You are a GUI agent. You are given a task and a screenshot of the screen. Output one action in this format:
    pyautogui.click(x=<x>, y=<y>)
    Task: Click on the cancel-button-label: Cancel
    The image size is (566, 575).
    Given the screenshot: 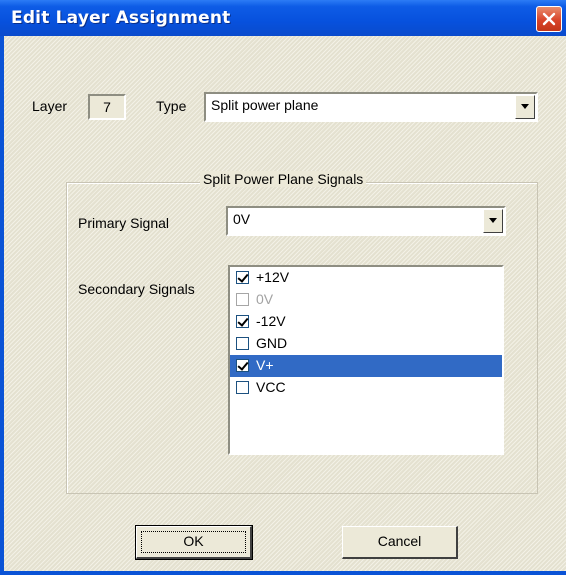 What is the action you would take?
    pyautogui.click(x=399, y=541)
    